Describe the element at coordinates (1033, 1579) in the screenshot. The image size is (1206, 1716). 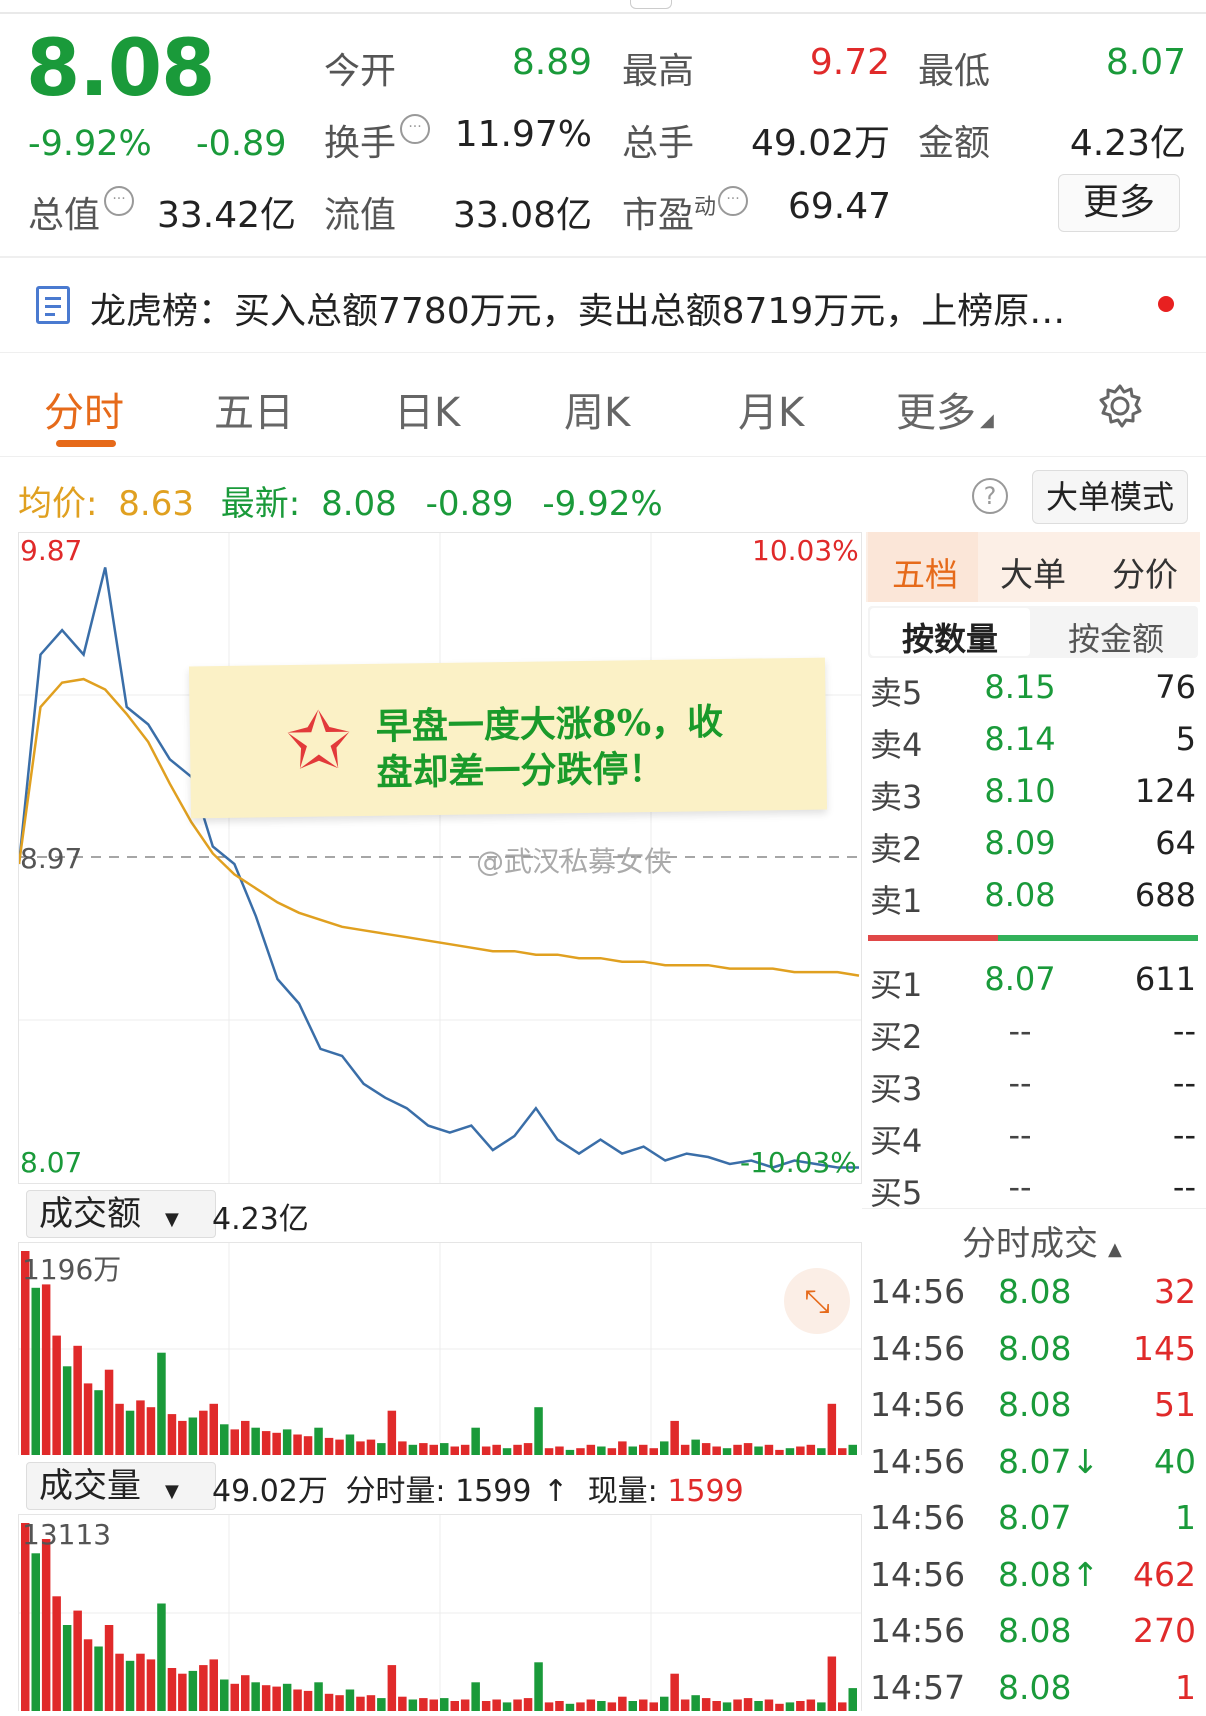
I see `trade-row: 14:56 8.08↑ 462` at that location.